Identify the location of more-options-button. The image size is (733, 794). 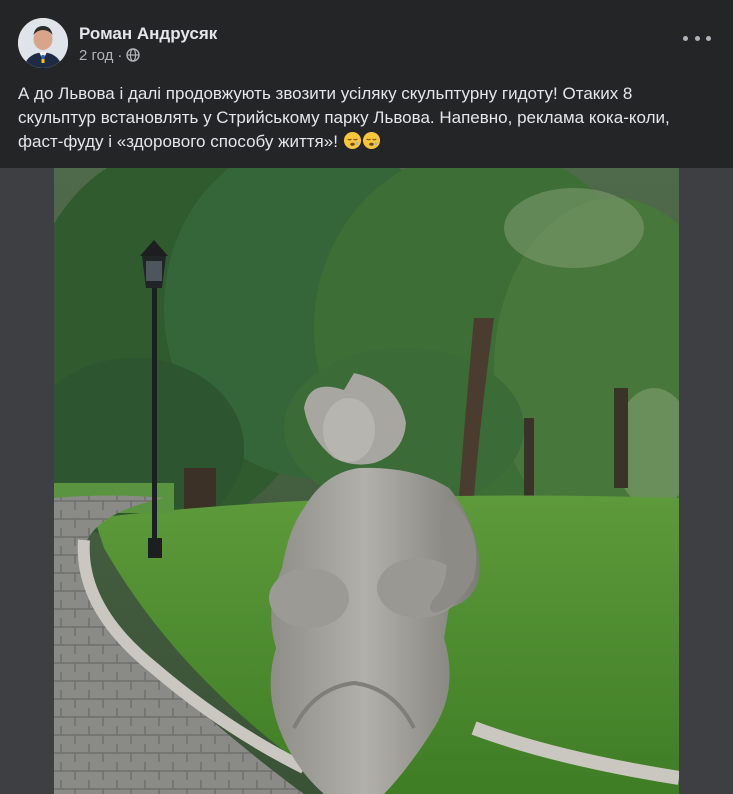
(697, 38).